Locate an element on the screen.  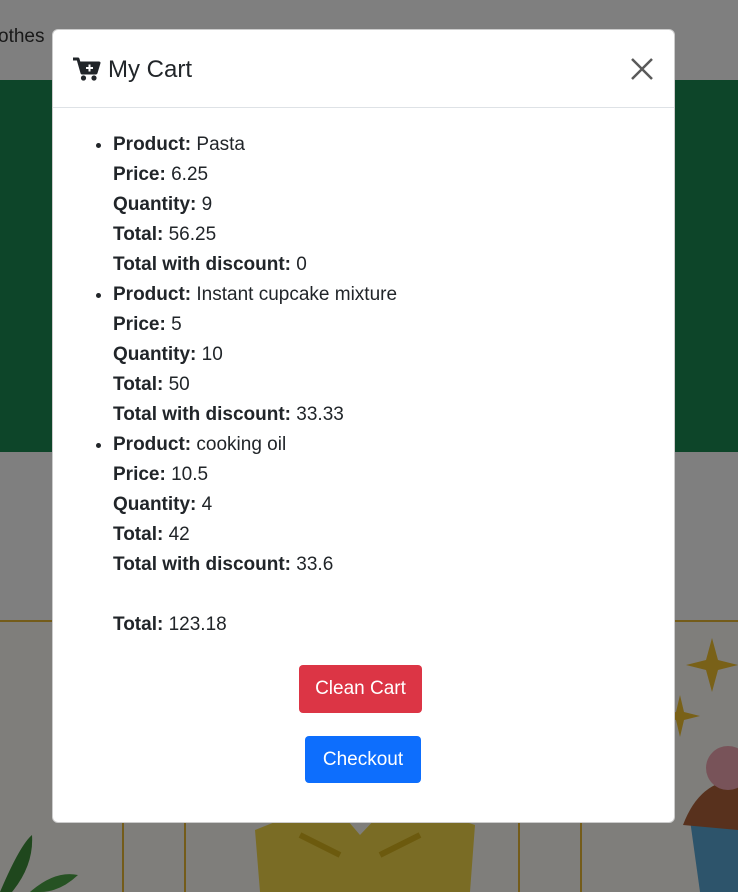
product-name: Pasta is located at coordinates (220, 144).